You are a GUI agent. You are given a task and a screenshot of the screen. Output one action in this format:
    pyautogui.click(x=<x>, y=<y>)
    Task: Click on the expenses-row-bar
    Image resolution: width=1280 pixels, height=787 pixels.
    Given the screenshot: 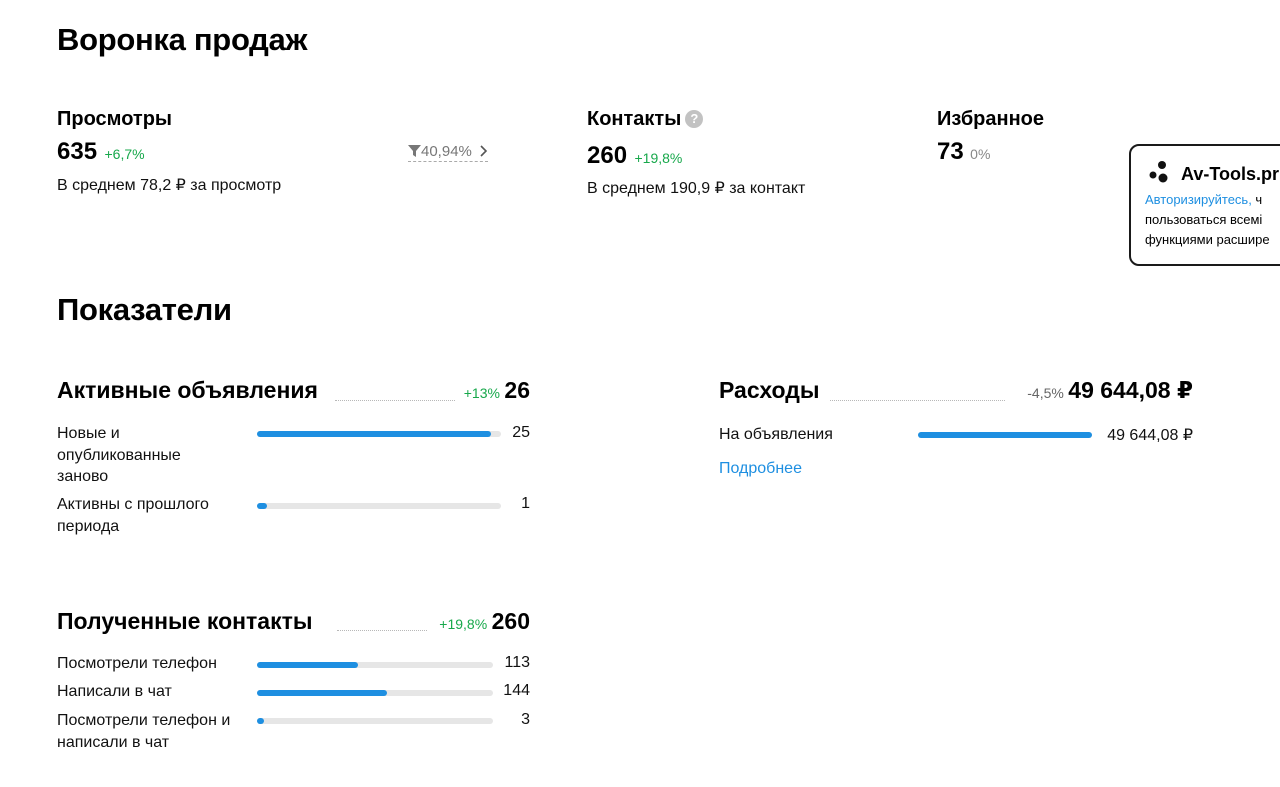 What is the action you would take?
    pyautogui.click(x=1005, y=435)
    